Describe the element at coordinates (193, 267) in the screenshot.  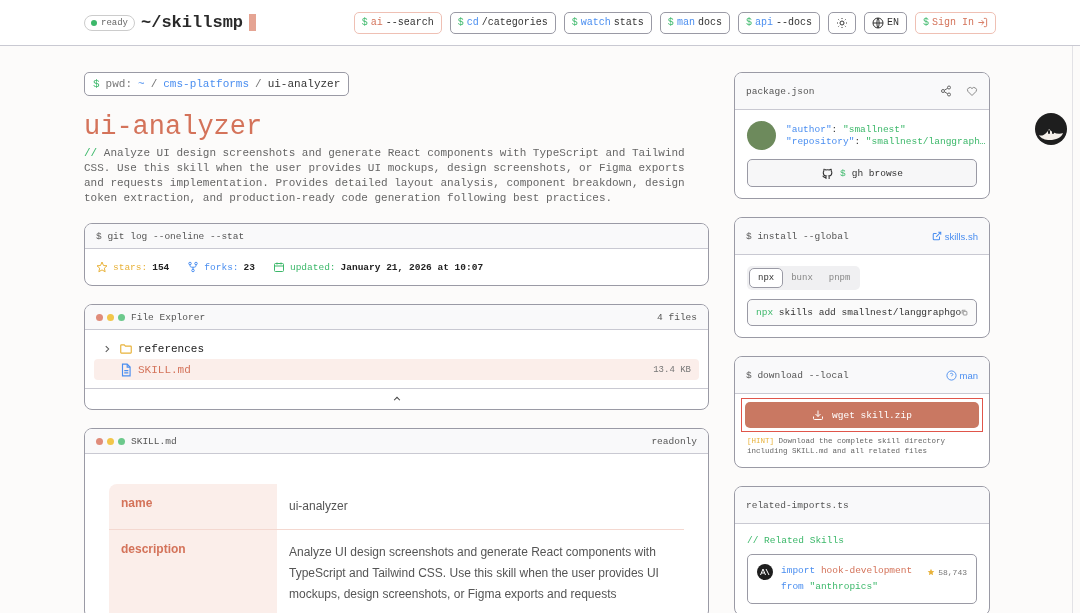
I see `fork-icon` at that location.